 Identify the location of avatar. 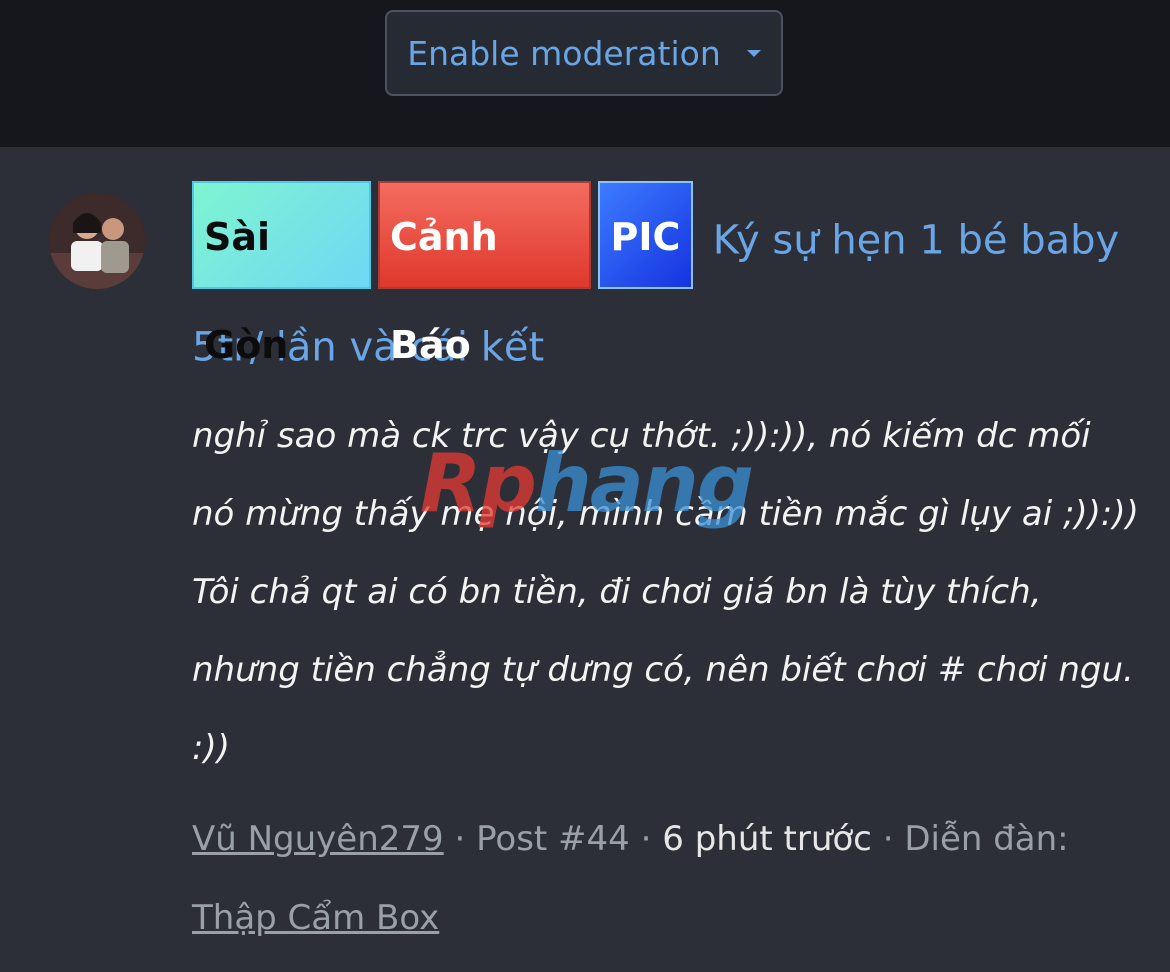
(97, 241).